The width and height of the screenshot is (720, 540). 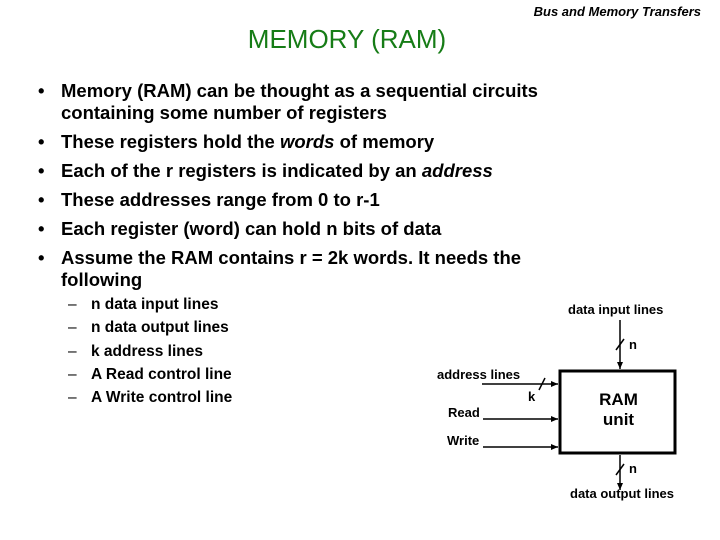 I want to click on ram-unit-label: RAM unit, so click(x=618, y=410).